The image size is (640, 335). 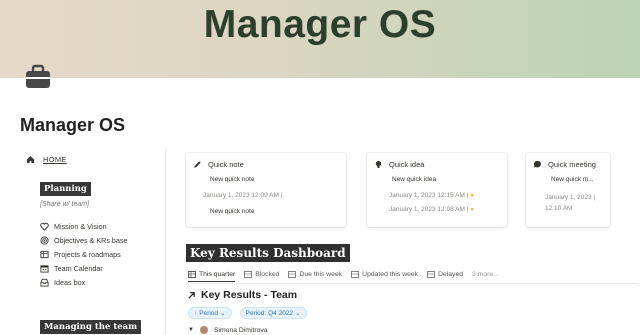 I want to click on quick-idea-timestamp: January 1, 2023 12:08 AM | ●, so click(x=432, y=209).